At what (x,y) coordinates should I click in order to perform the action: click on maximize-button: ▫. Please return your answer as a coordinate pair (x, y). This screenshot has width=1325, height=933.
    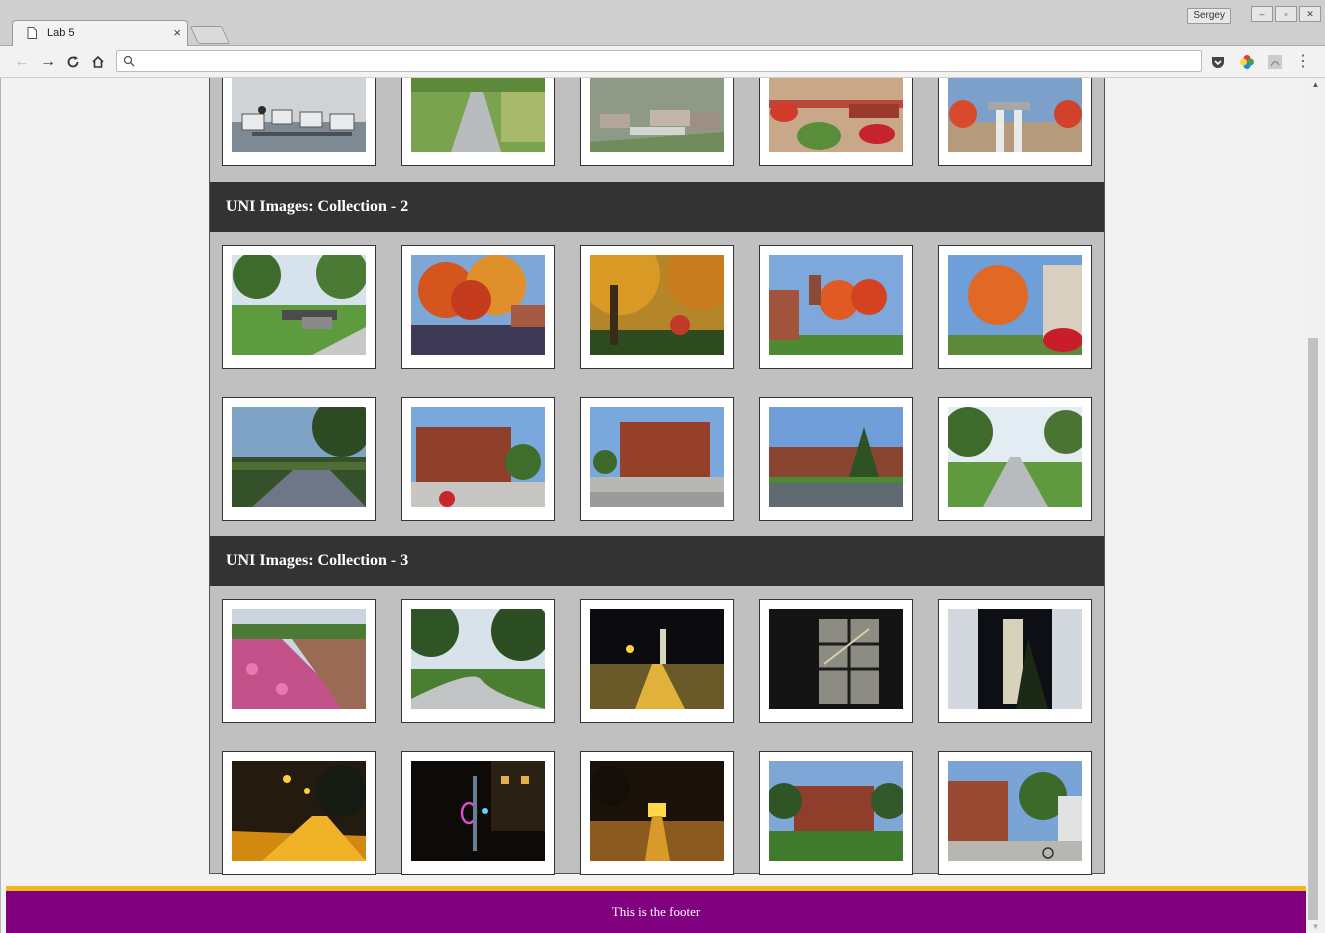
    Looking at the image, I should click on (1286, 14).